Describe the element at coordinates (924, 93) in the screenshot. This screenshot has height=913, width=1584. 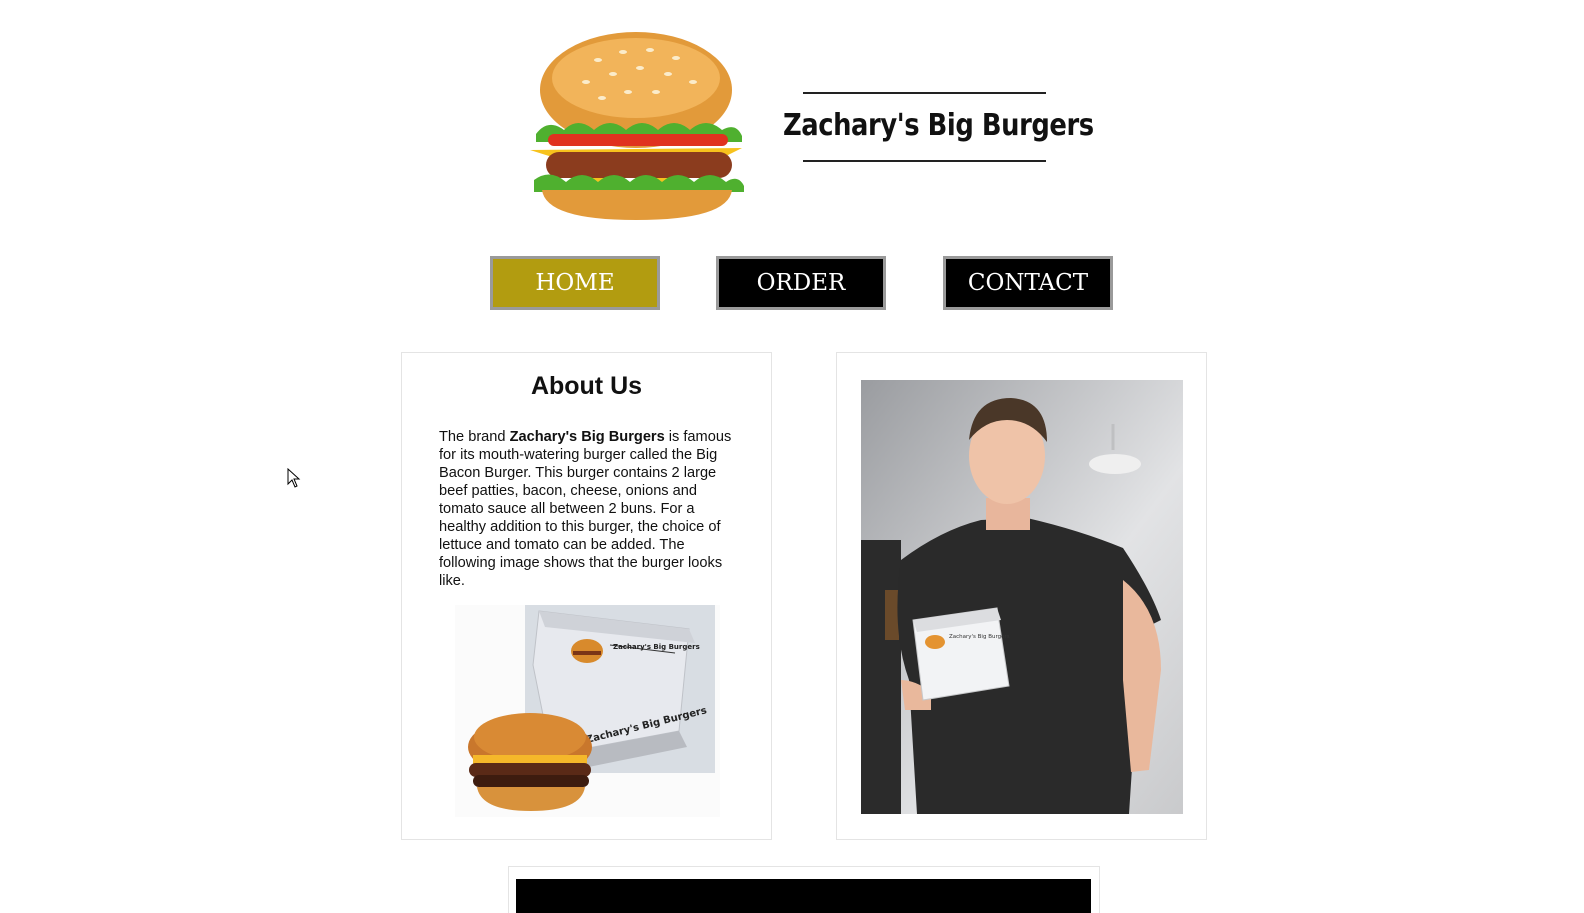
I see `brand-line-top` at that location.